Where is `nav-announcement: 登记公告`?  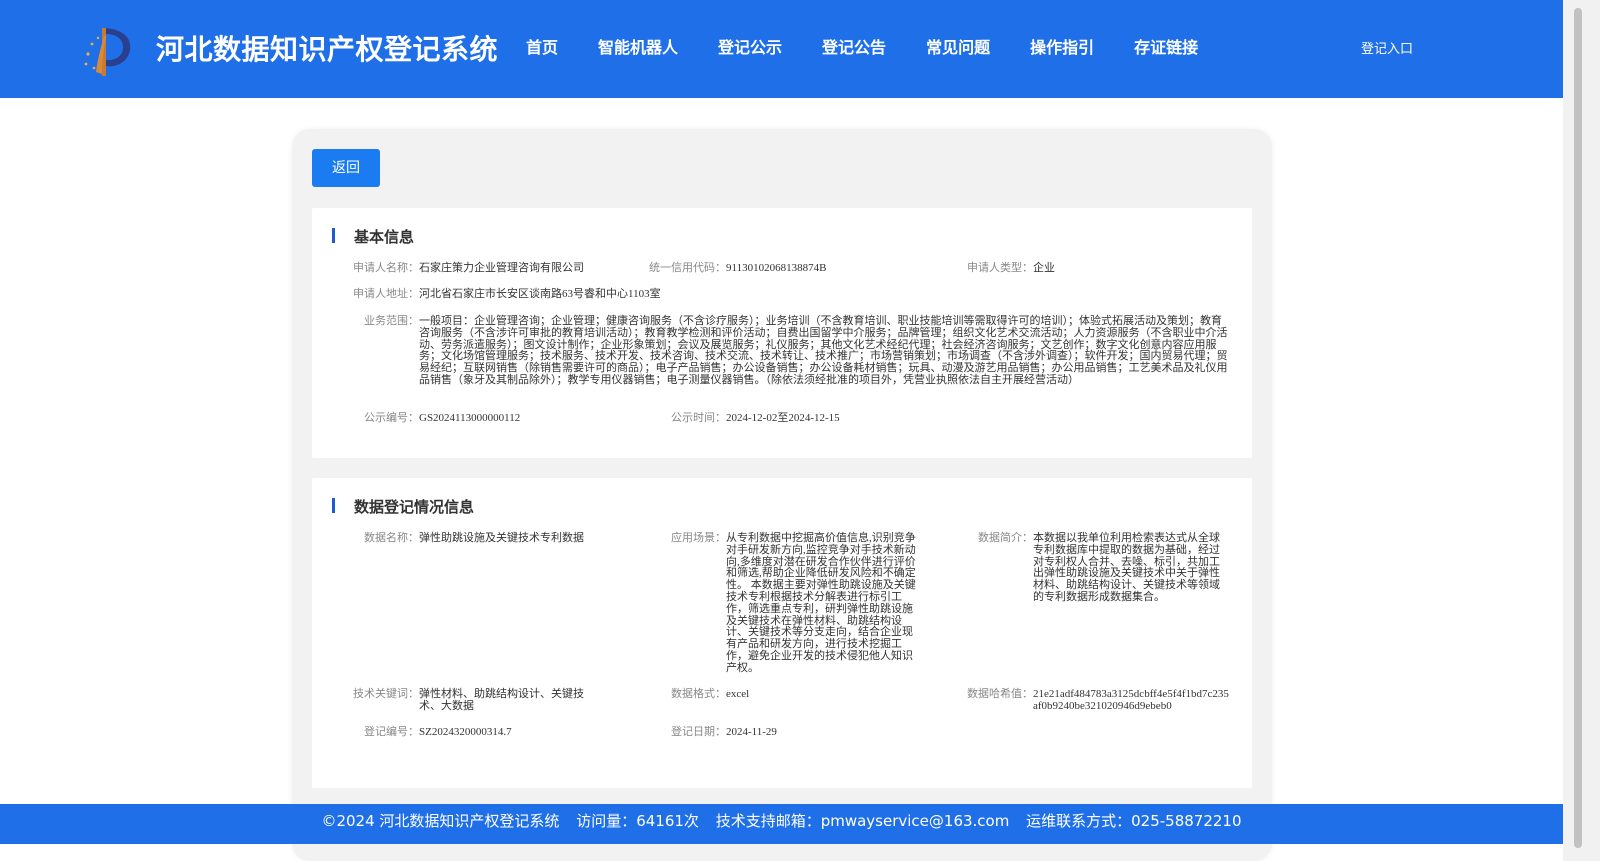
nav-announcement: 登记公告 is located at coordinates (854, 46).